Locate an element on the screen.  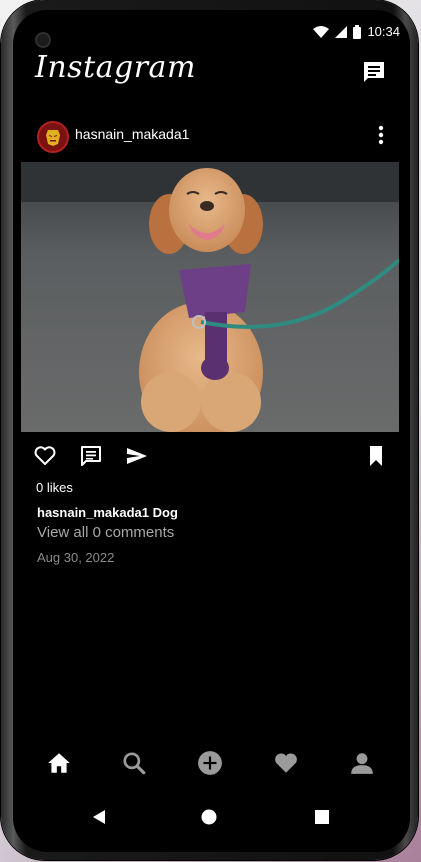
home-button-icon is located at coordinates (209, 817).